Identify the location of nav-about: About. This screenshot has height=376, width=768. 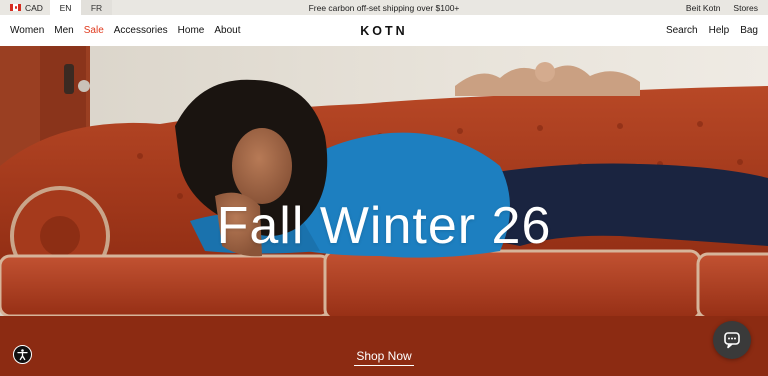
(227, 30).